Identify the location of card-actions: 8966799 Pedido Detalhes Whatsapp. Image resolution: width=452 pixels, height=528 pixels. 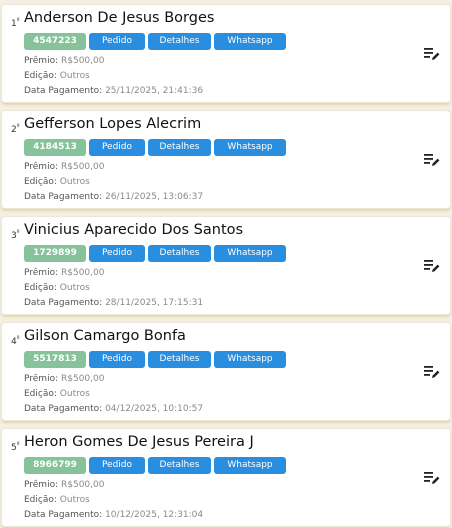
(155, 465).